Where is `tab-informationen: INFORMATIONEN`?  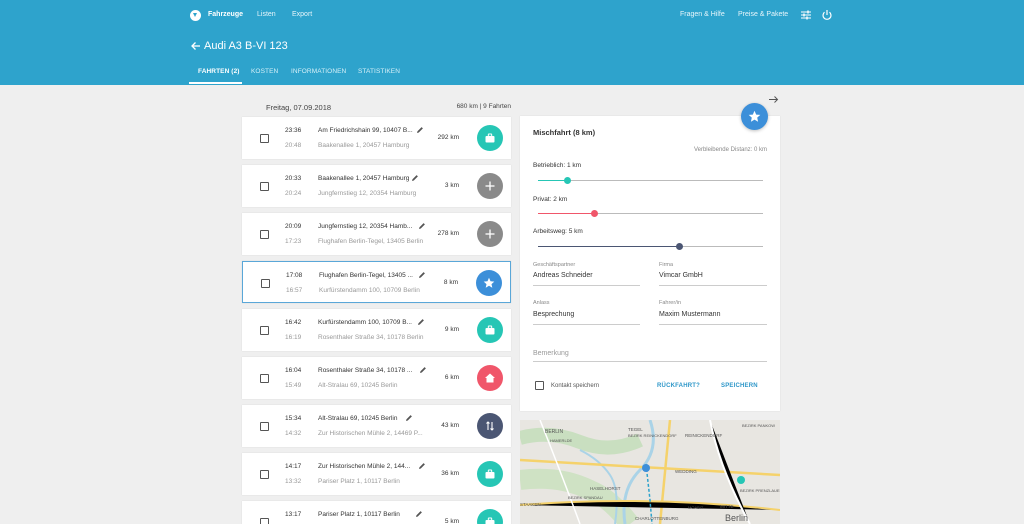
tab-informationen: INFORMATIONEN is located at coordinates (318, 71).